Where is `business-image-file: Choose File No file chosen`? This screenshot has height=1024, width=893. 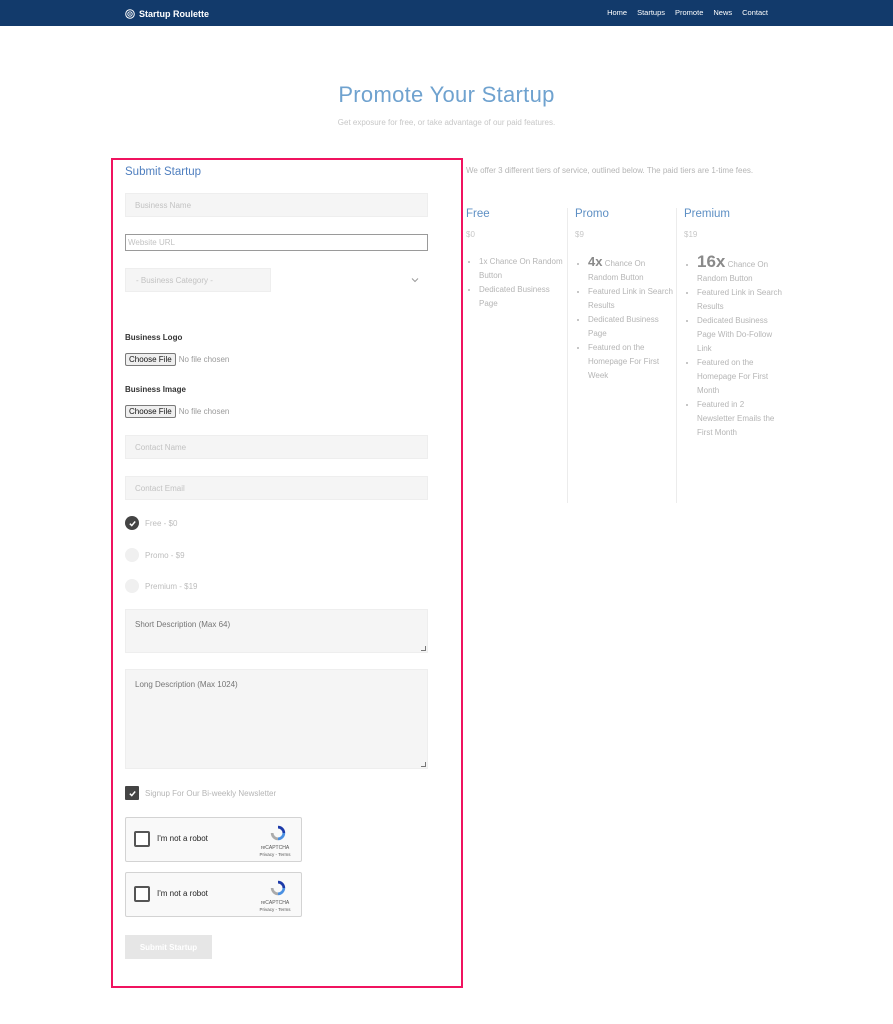
business-image-file: Choose File No file chosen is located at coordinates (177, 411).